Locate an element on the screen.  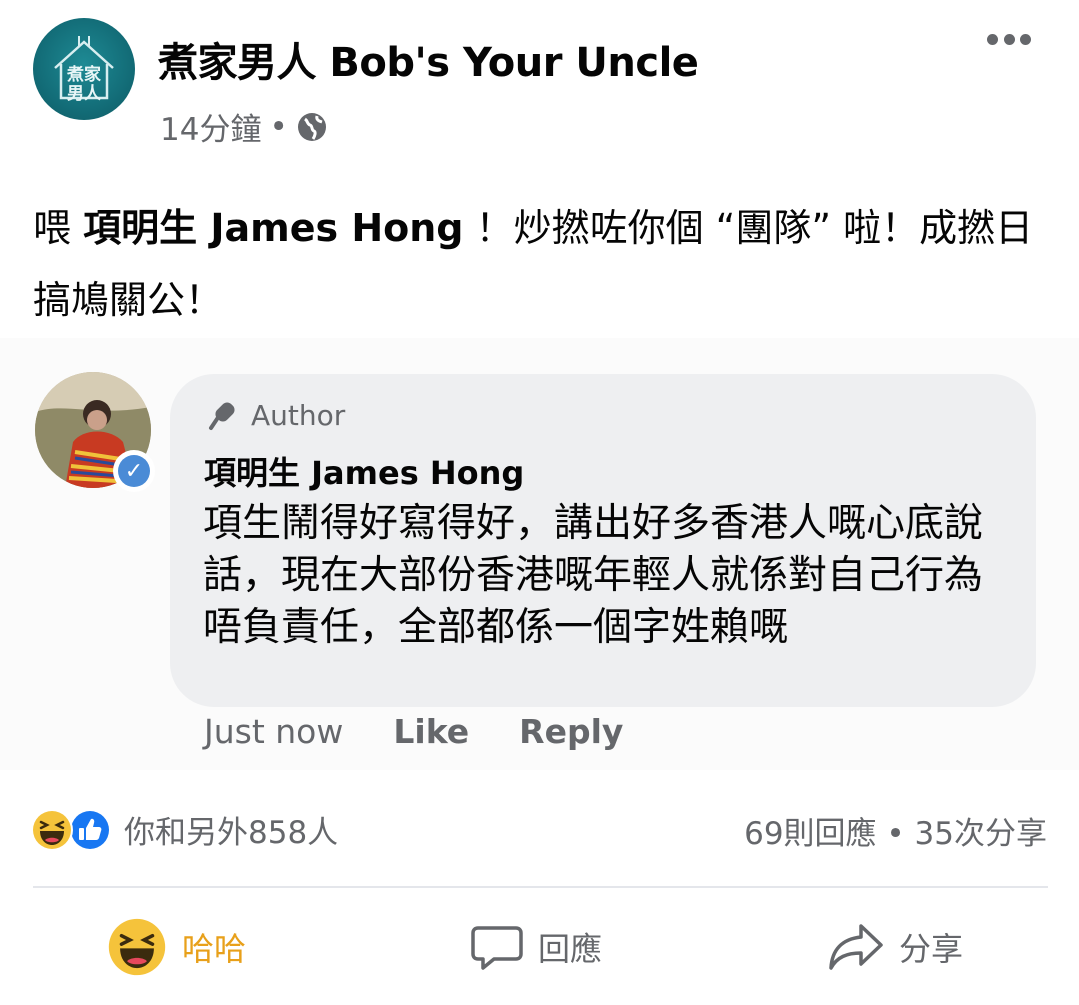
post-time: 14分鐘 is located at coordinates (210, 126).